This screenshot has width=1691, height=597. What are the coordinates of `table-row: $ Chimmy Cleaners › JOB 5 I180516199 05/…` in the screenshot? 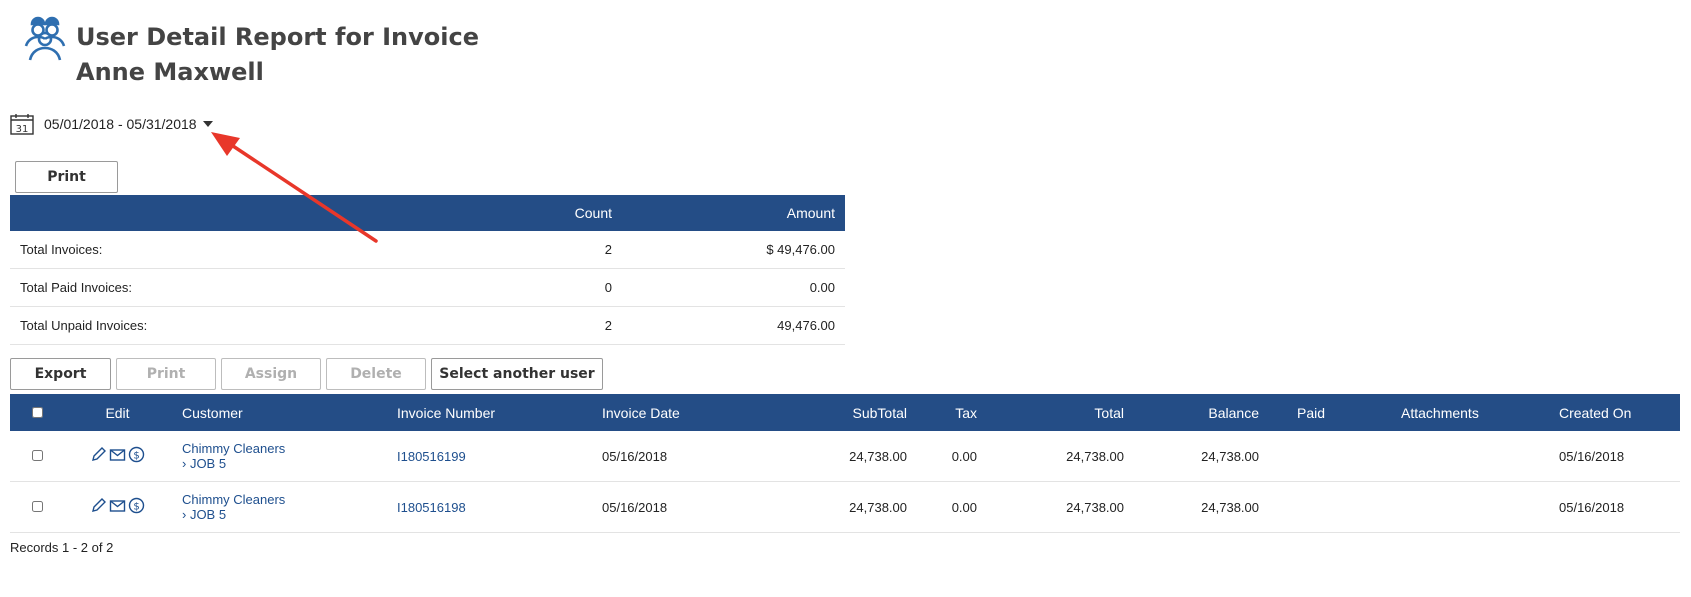 It's located at (845, 456).